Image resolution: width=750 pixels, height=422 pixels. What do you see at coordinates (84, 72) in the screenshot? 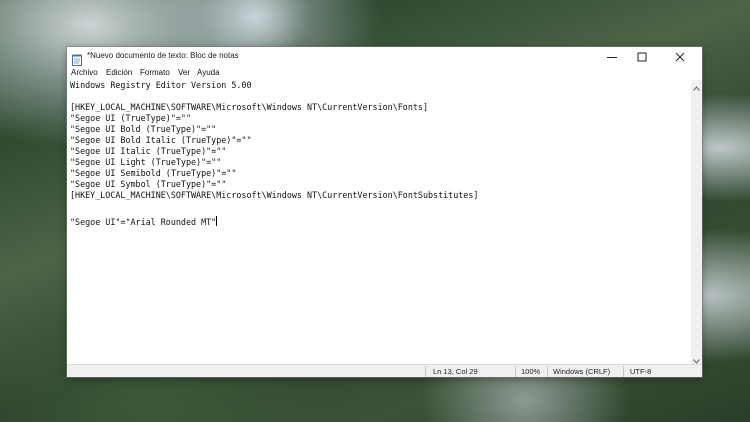
I see `menu-archivo: Archivo` at bounding box center [84, 72].